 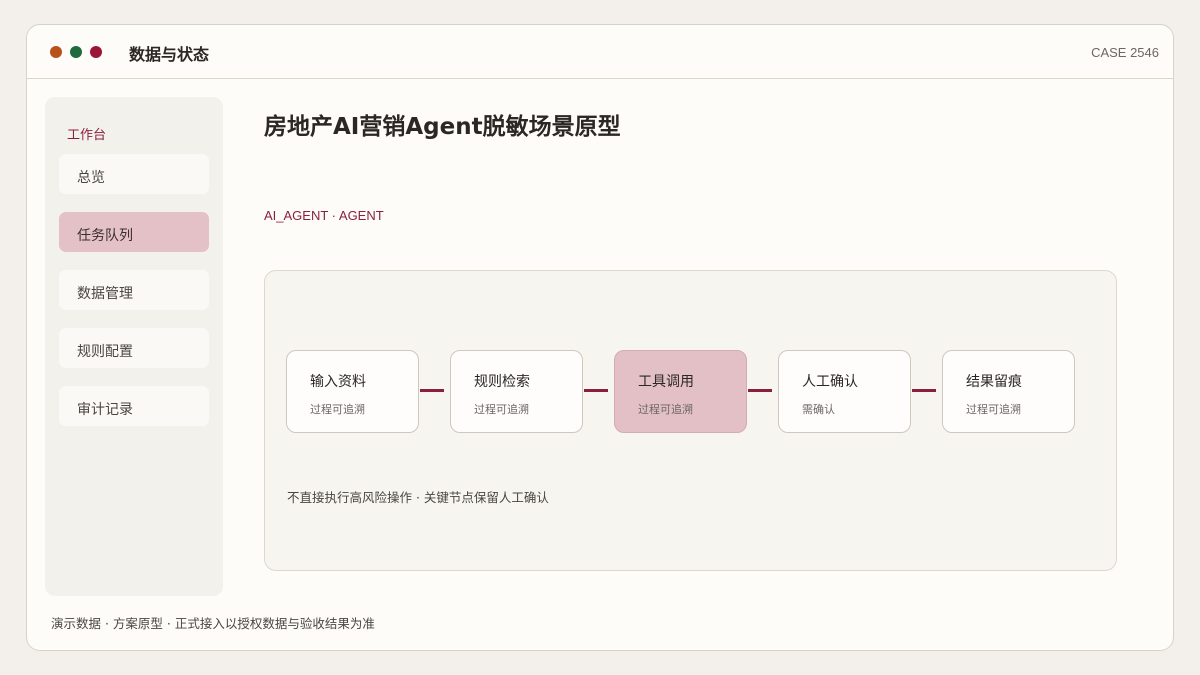 I want to click on sidebar-item-audit-log: 审计记录, so click(x=134, y=406).